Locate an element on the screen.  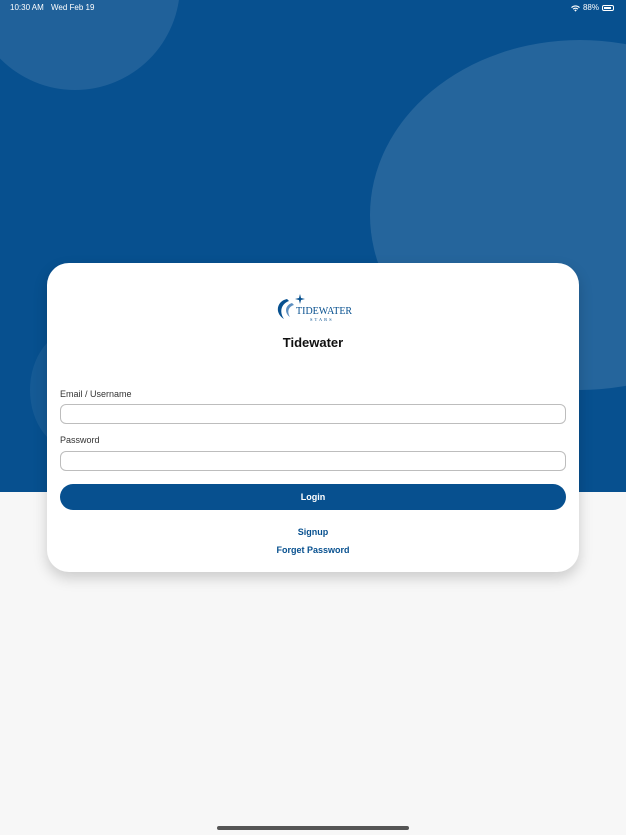
status-bar: 10:30 AM Wed Feb 19 88% is located at coordinates (313, 8).